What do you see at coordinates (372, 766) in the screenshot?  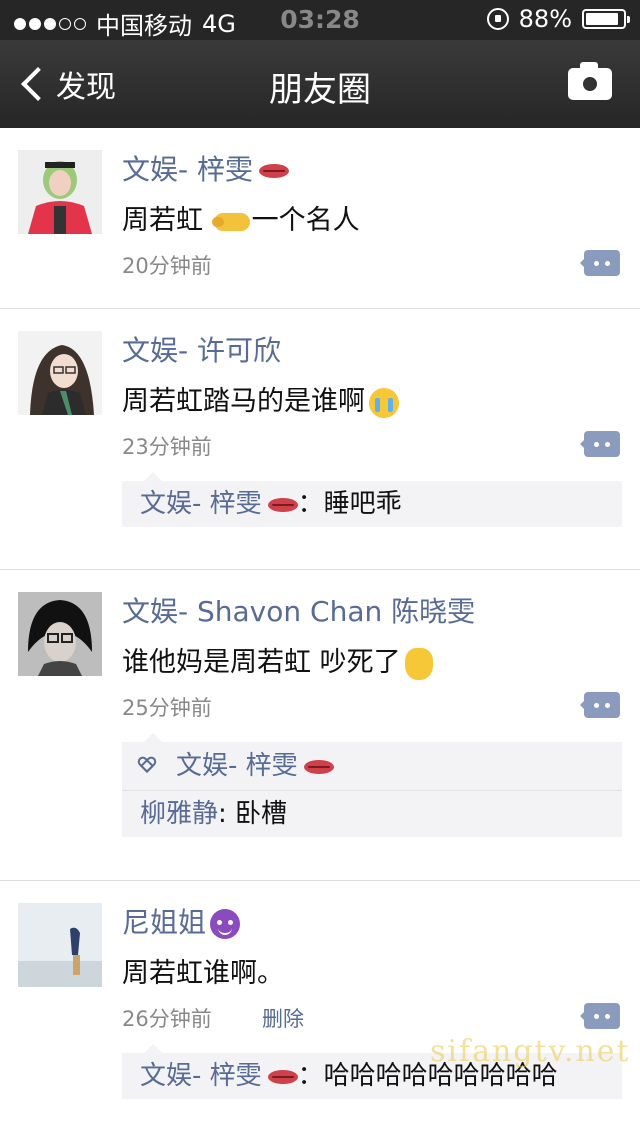 I see `likes-row: 文娱- 梓雯` at bounding box center [372, 766].